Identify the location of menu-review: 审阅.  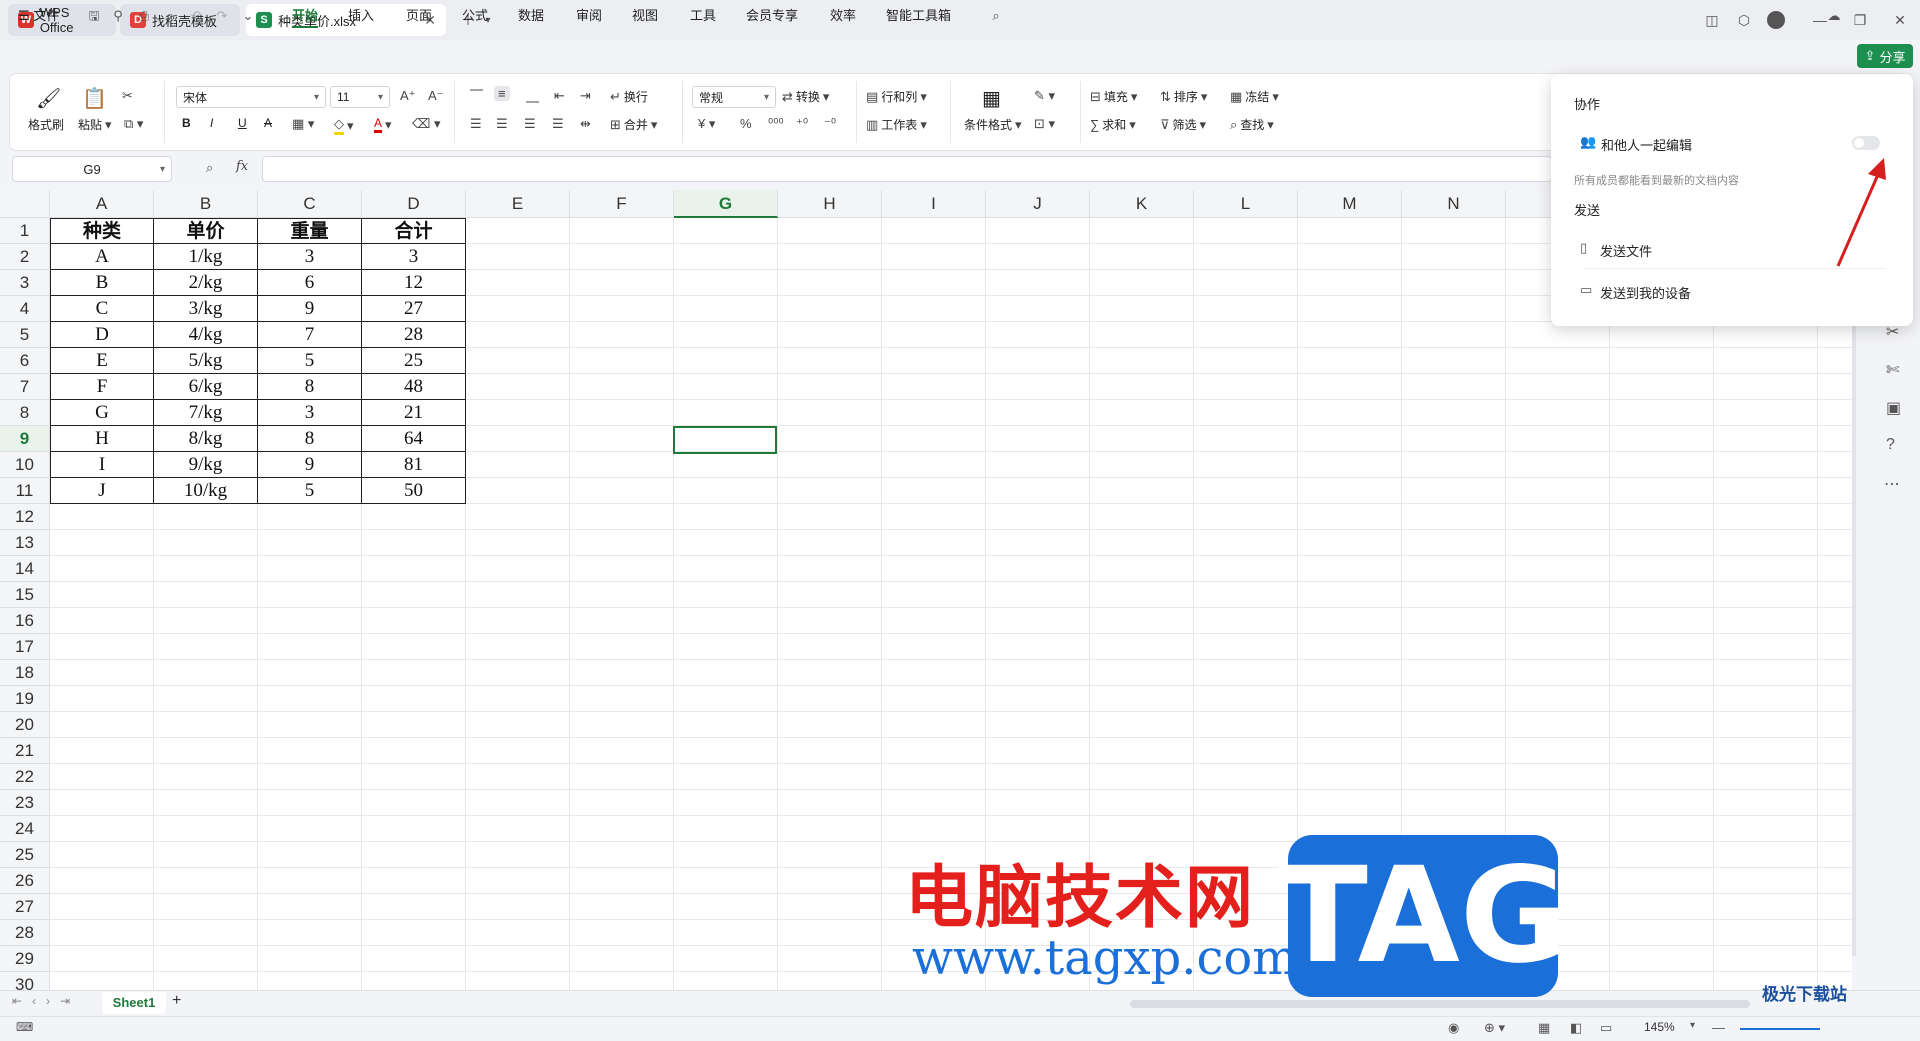
(589, 16).